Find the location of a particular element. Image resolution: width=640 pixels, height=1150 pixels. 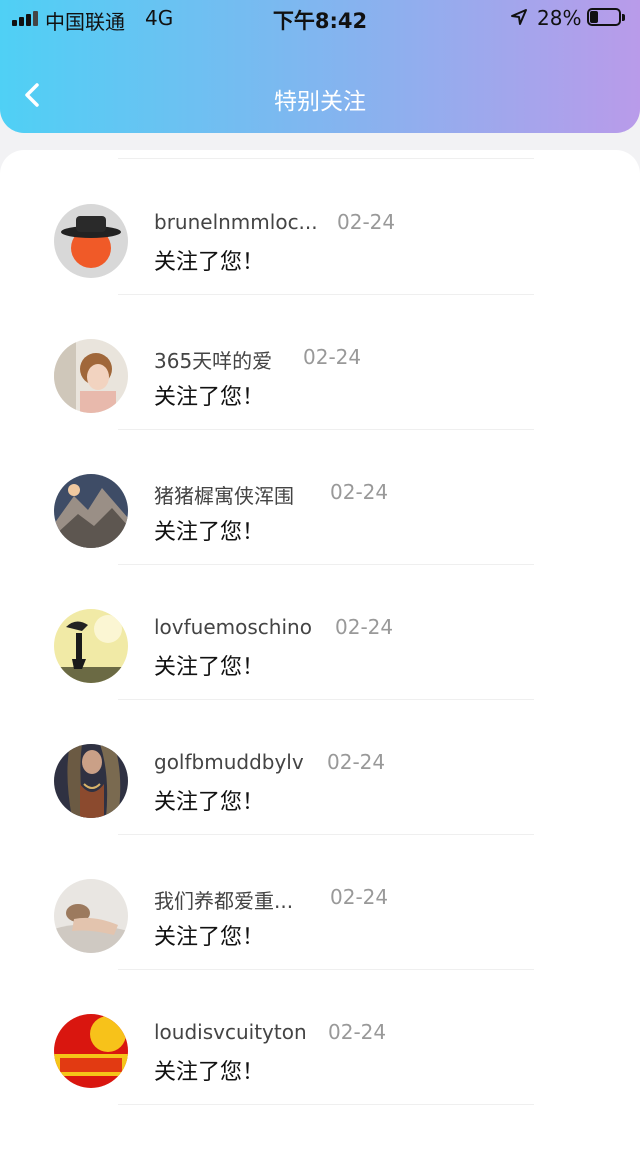

page-title: 特别关注 is located at coordinates (320, 102).